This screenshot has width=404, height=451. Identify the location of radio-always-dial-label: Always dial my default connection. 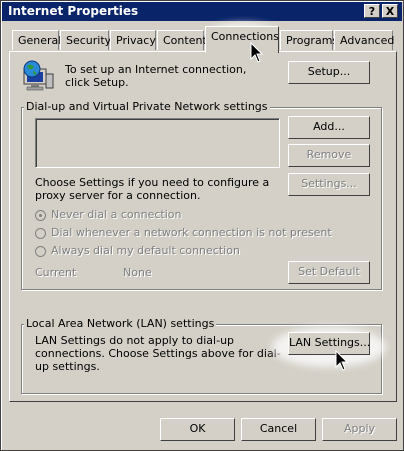
(145, 250).